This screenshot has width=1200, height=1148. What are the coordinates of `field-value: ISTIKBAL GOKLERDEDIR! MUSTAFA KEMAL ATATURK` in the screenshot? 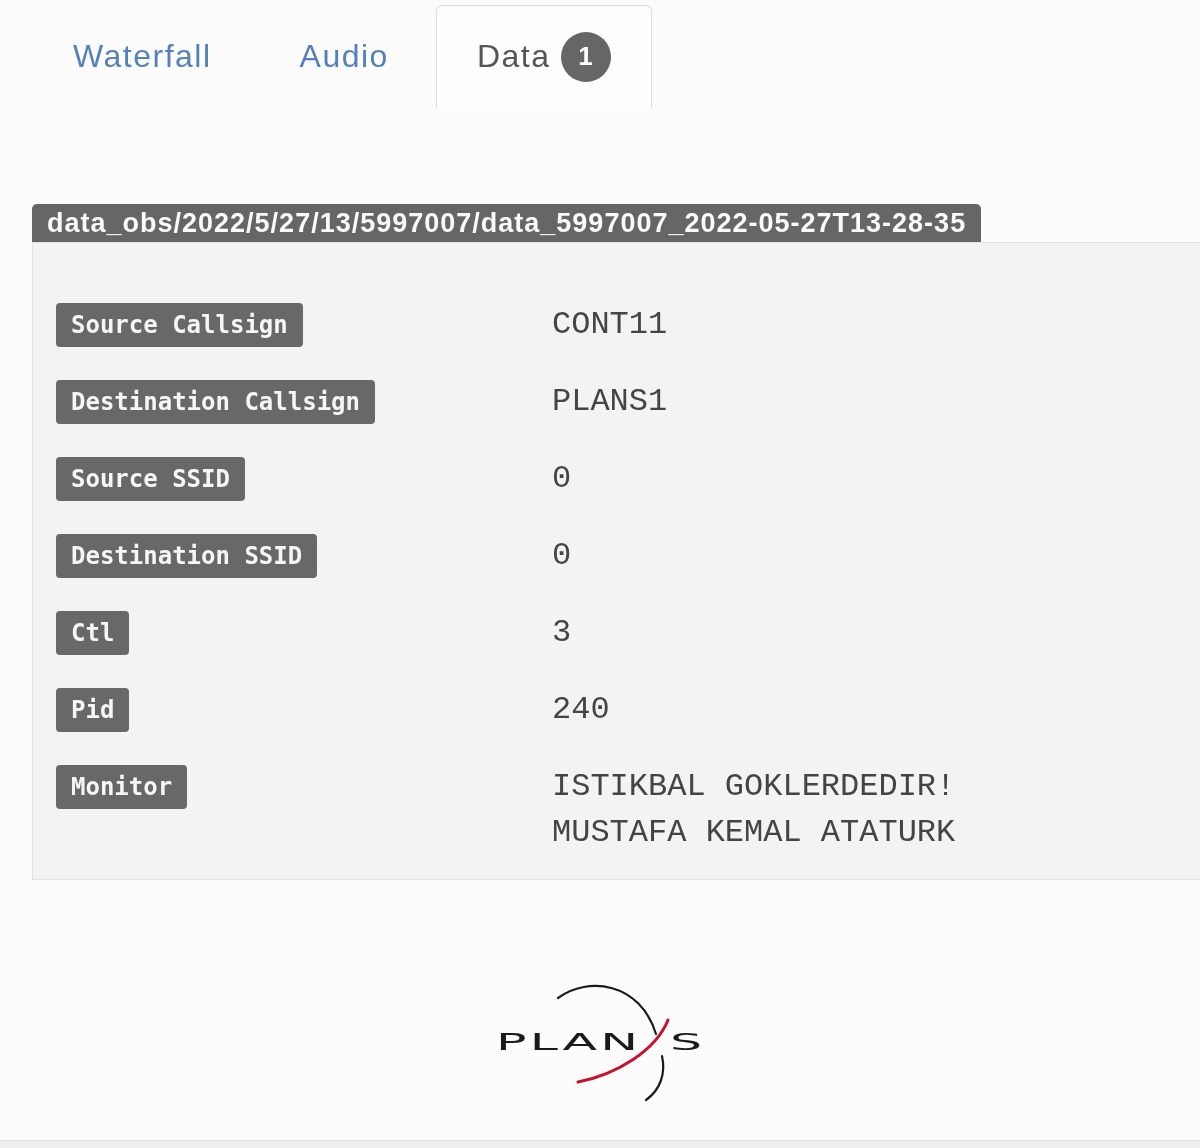 It's located at (754, 809).